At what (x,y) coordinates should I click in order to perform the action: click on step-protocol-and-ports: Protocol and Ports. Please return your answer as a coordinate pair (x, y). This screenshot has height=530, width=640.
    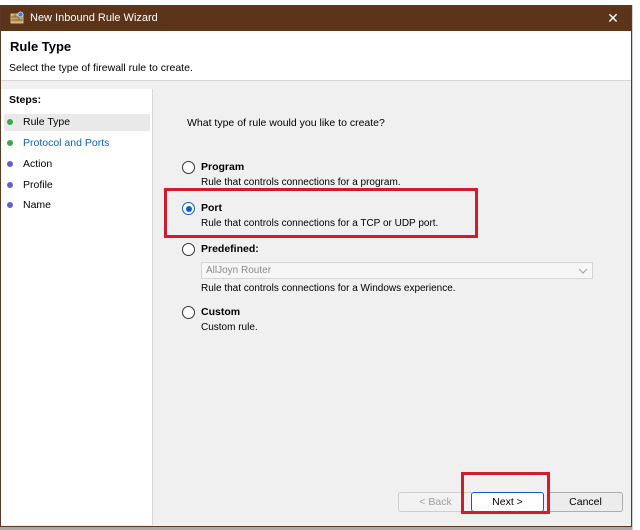
    Looking at the image, I should click on (77, 143).